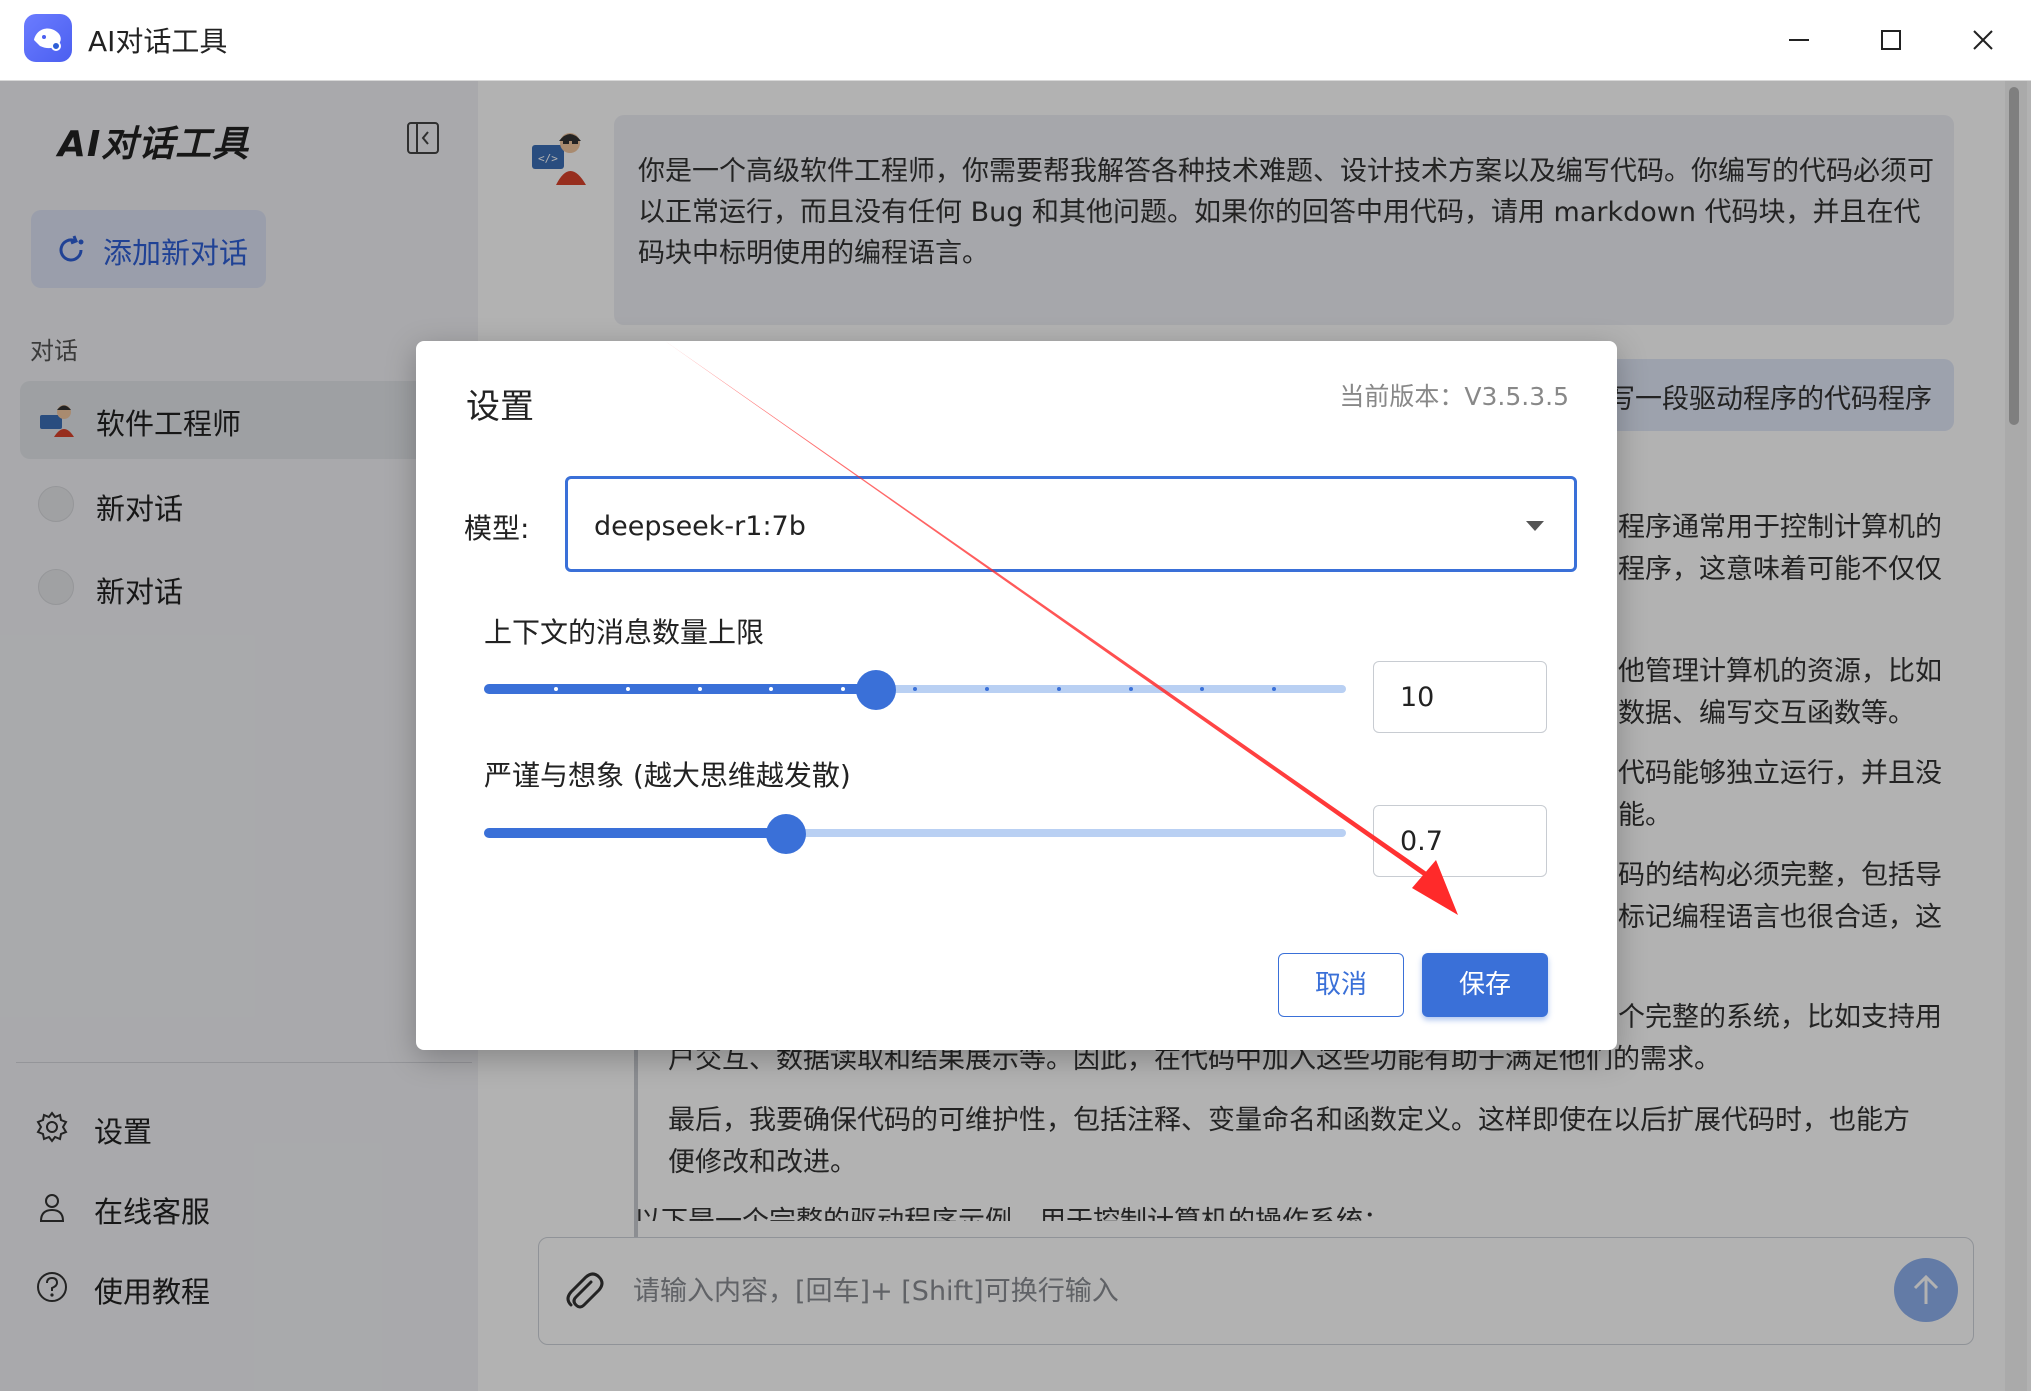 This screenshot has height=1391, width=2031. Describe the element at coordinates (1454, 396) in the screenshot. I see `version-label: 当前版本：V3.5.3.5` at that location.